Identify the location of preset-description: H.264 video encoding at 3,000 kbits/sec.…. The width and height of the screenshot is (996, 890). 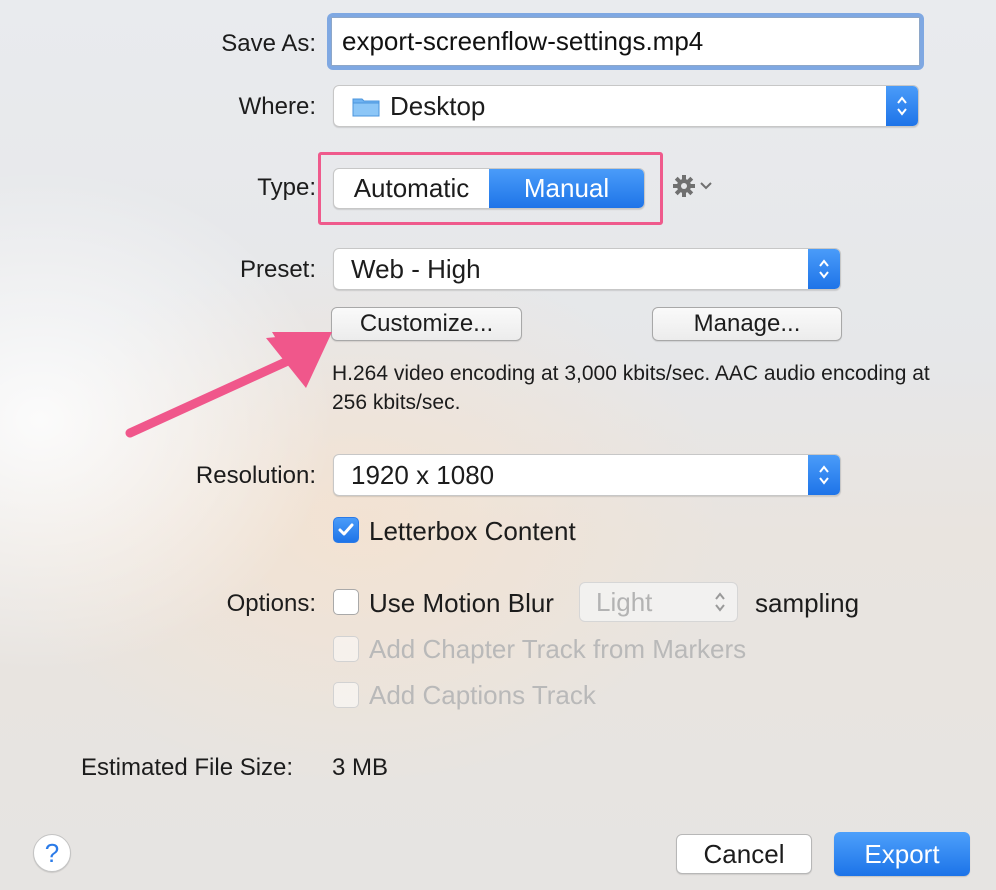
(631, 388).